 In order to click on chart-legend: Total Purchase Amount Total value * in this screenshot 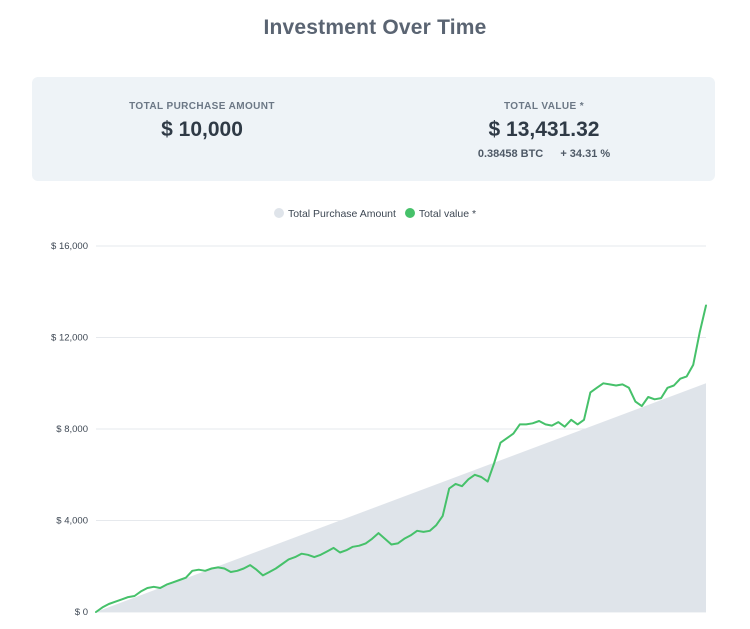, I will do `click(375, 214)`.